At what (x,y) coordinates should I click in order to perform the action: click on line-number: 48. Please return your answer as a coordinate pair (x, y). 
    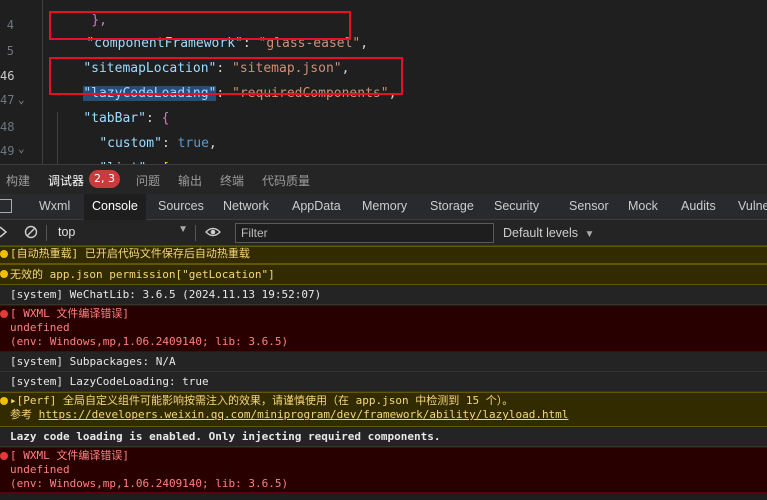
    Looking at the image, I should click on (7, 127).